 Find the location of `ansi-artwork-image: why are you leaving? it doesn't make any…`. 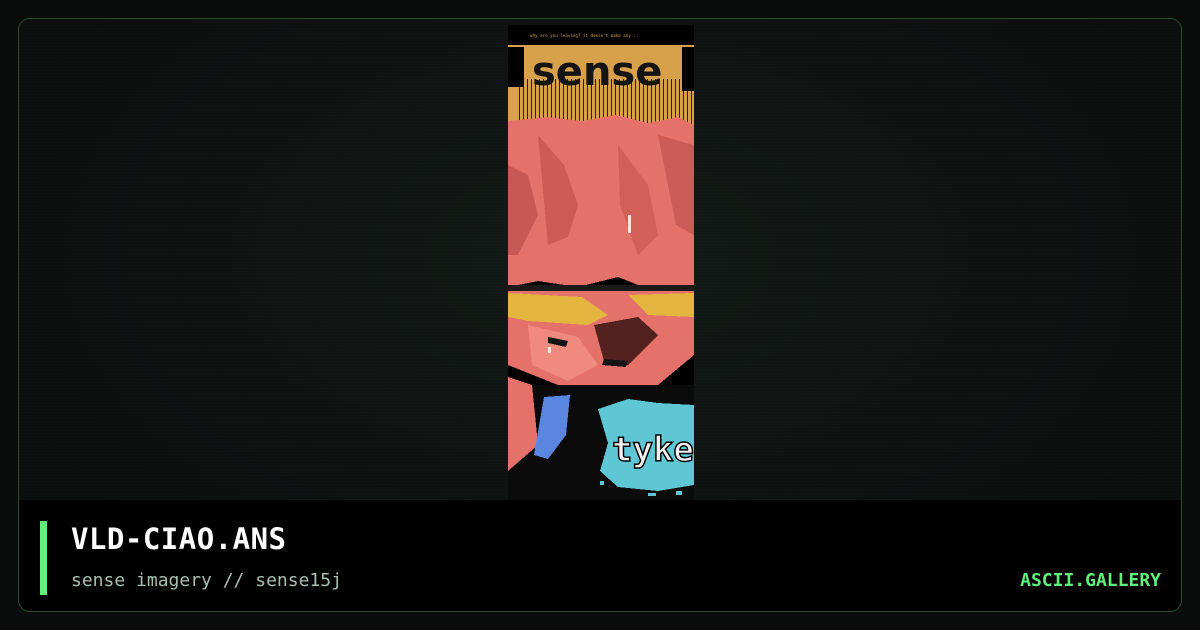

ansi-artwork-image: why are you leaving? it doesn't make any… is located at coordinates (601, 263).